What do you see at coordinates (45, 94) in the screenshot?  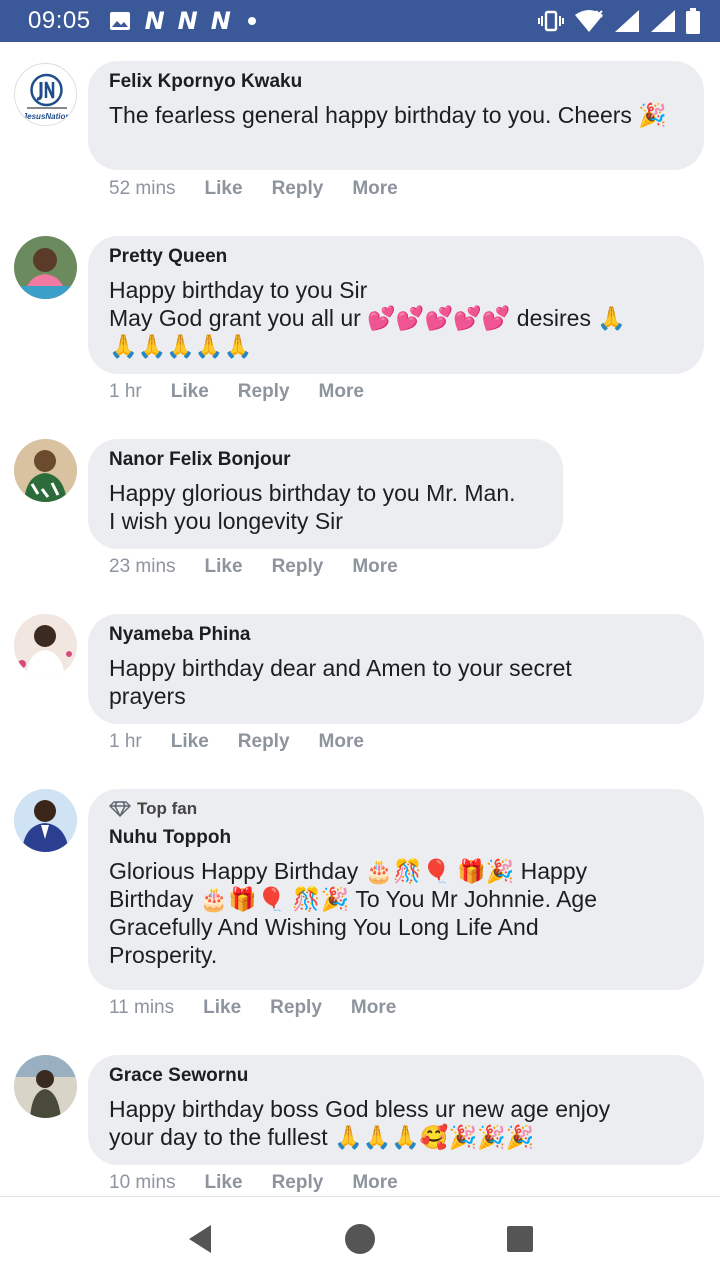 I see `avatar: JesusNation` at bounding box center [45, 94].